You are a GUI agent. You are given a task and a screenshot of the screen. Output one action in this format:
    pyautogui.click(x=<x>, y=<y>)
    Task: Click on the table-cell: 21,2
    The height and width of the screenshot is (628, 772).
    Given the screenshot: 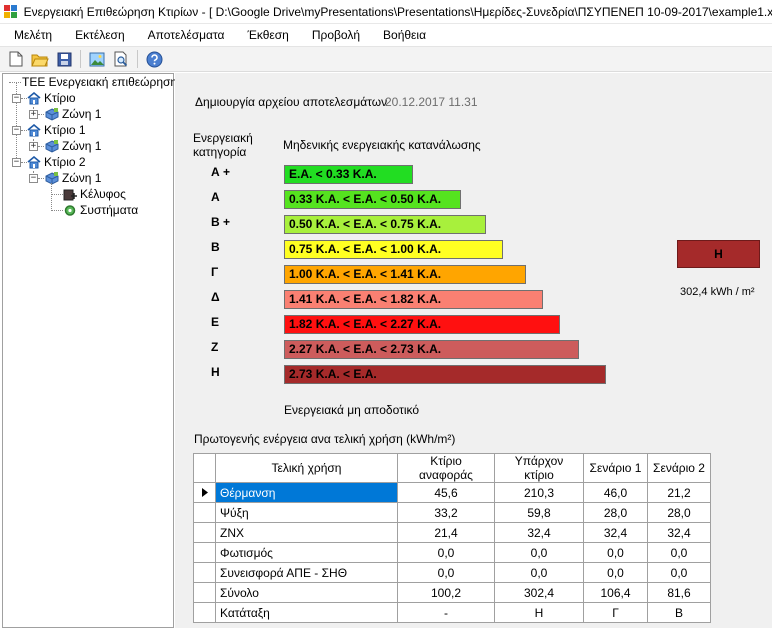 What is the action you would take?
    pyautogui.click(x=679, y=492)
    